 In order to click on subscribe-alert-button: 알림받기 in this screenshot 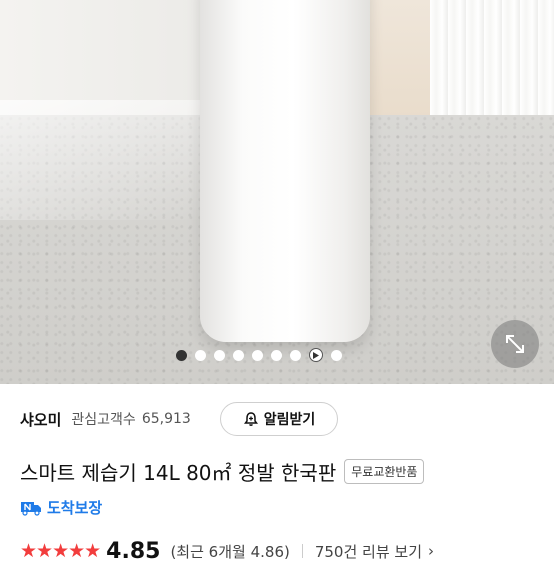, I will do `click(279, 419)`.